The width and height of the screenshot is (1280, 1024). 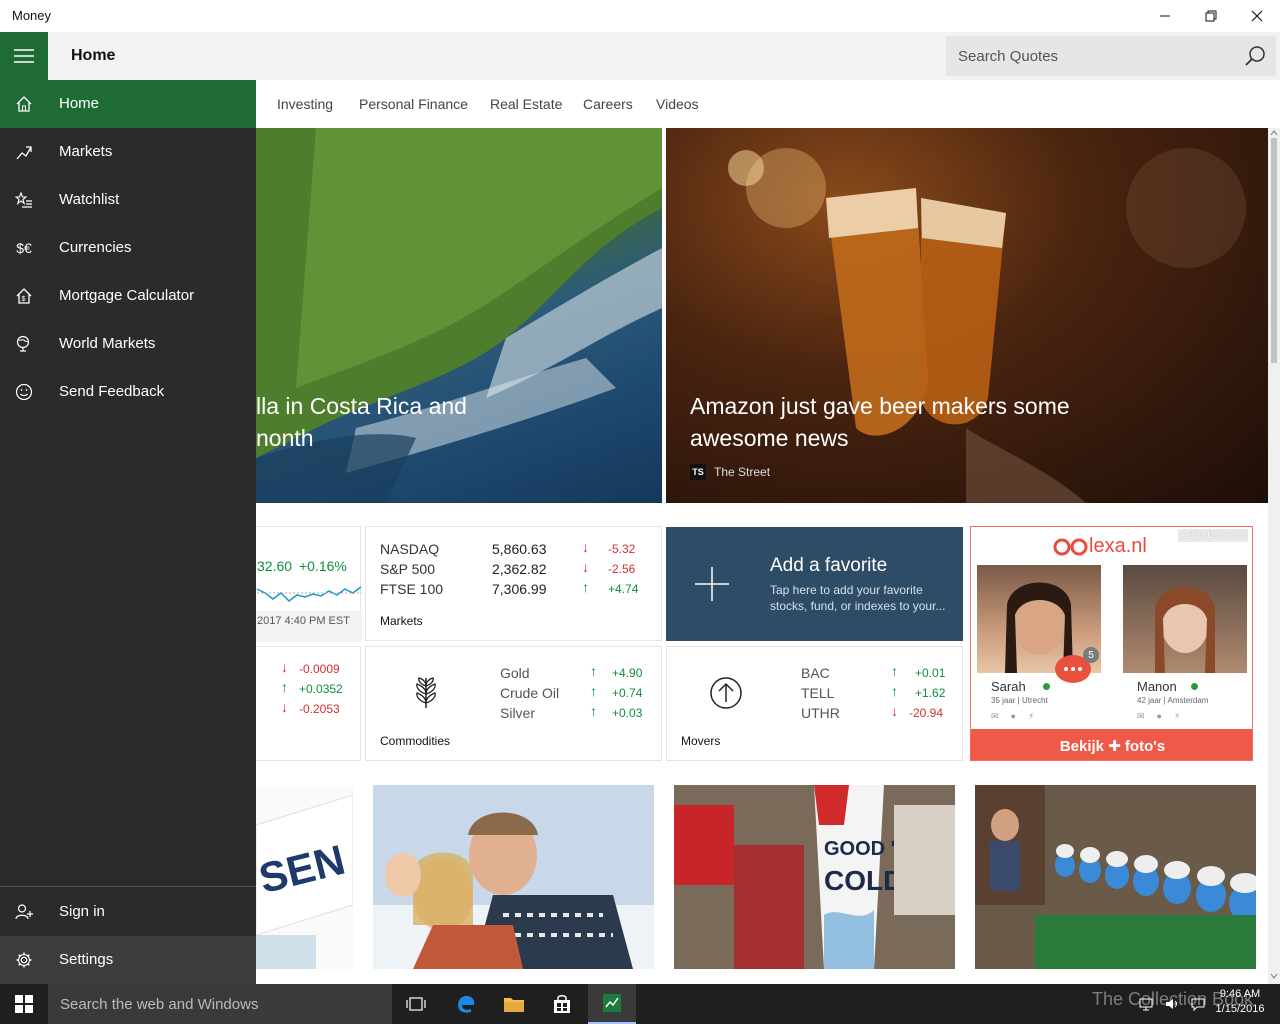 What do you see at coordinates (412, 589) in the screenshot?
I see `market-name: FTSE 100` at bounding box center [412, 589].